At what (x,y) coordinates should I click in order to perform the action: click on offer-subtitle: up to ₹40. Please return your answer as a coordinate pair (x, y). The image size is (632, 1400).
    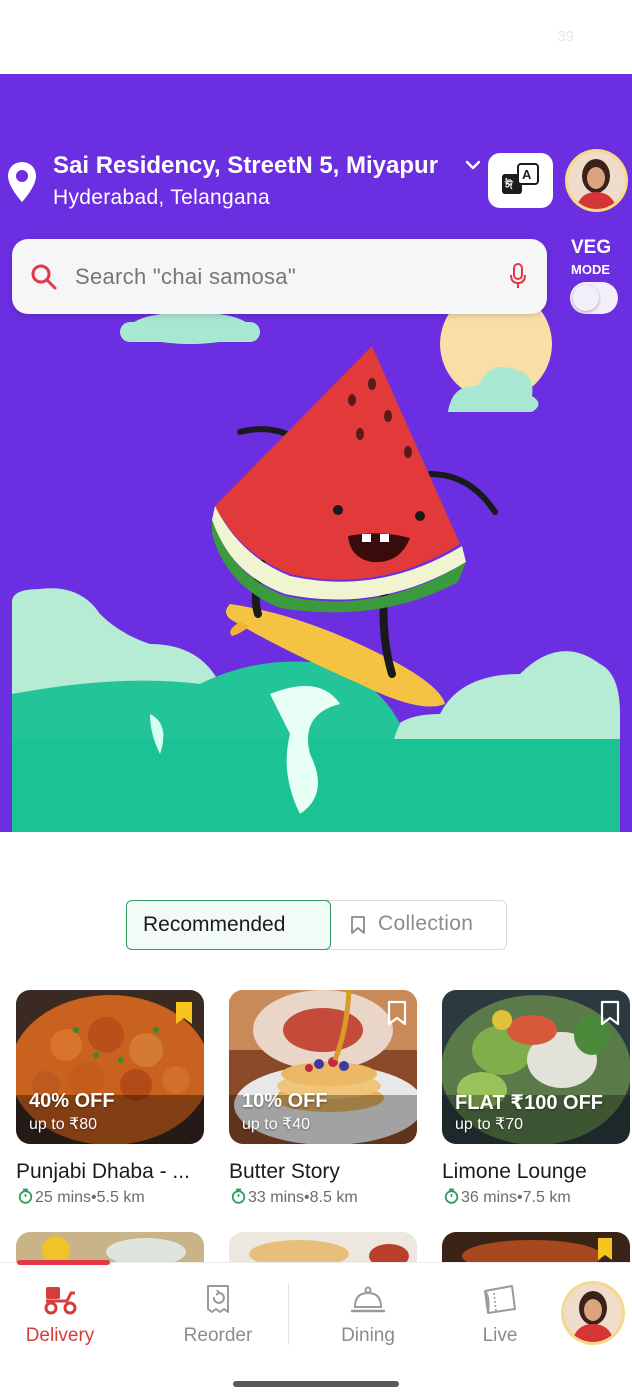
    Looking at the image, I should click on (276, 1124).